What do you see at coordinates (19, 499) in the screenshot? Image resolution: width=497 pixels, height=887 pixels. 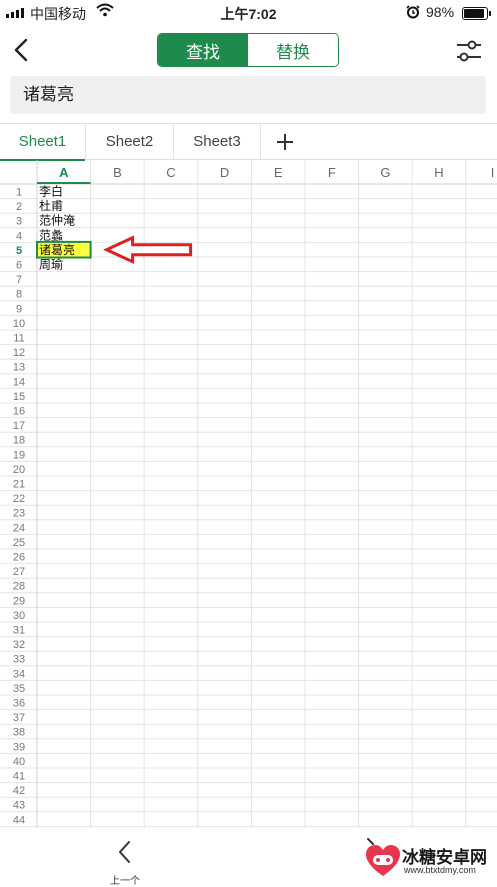 I see `row-header-22: 22` at bounding box center [19, 499].